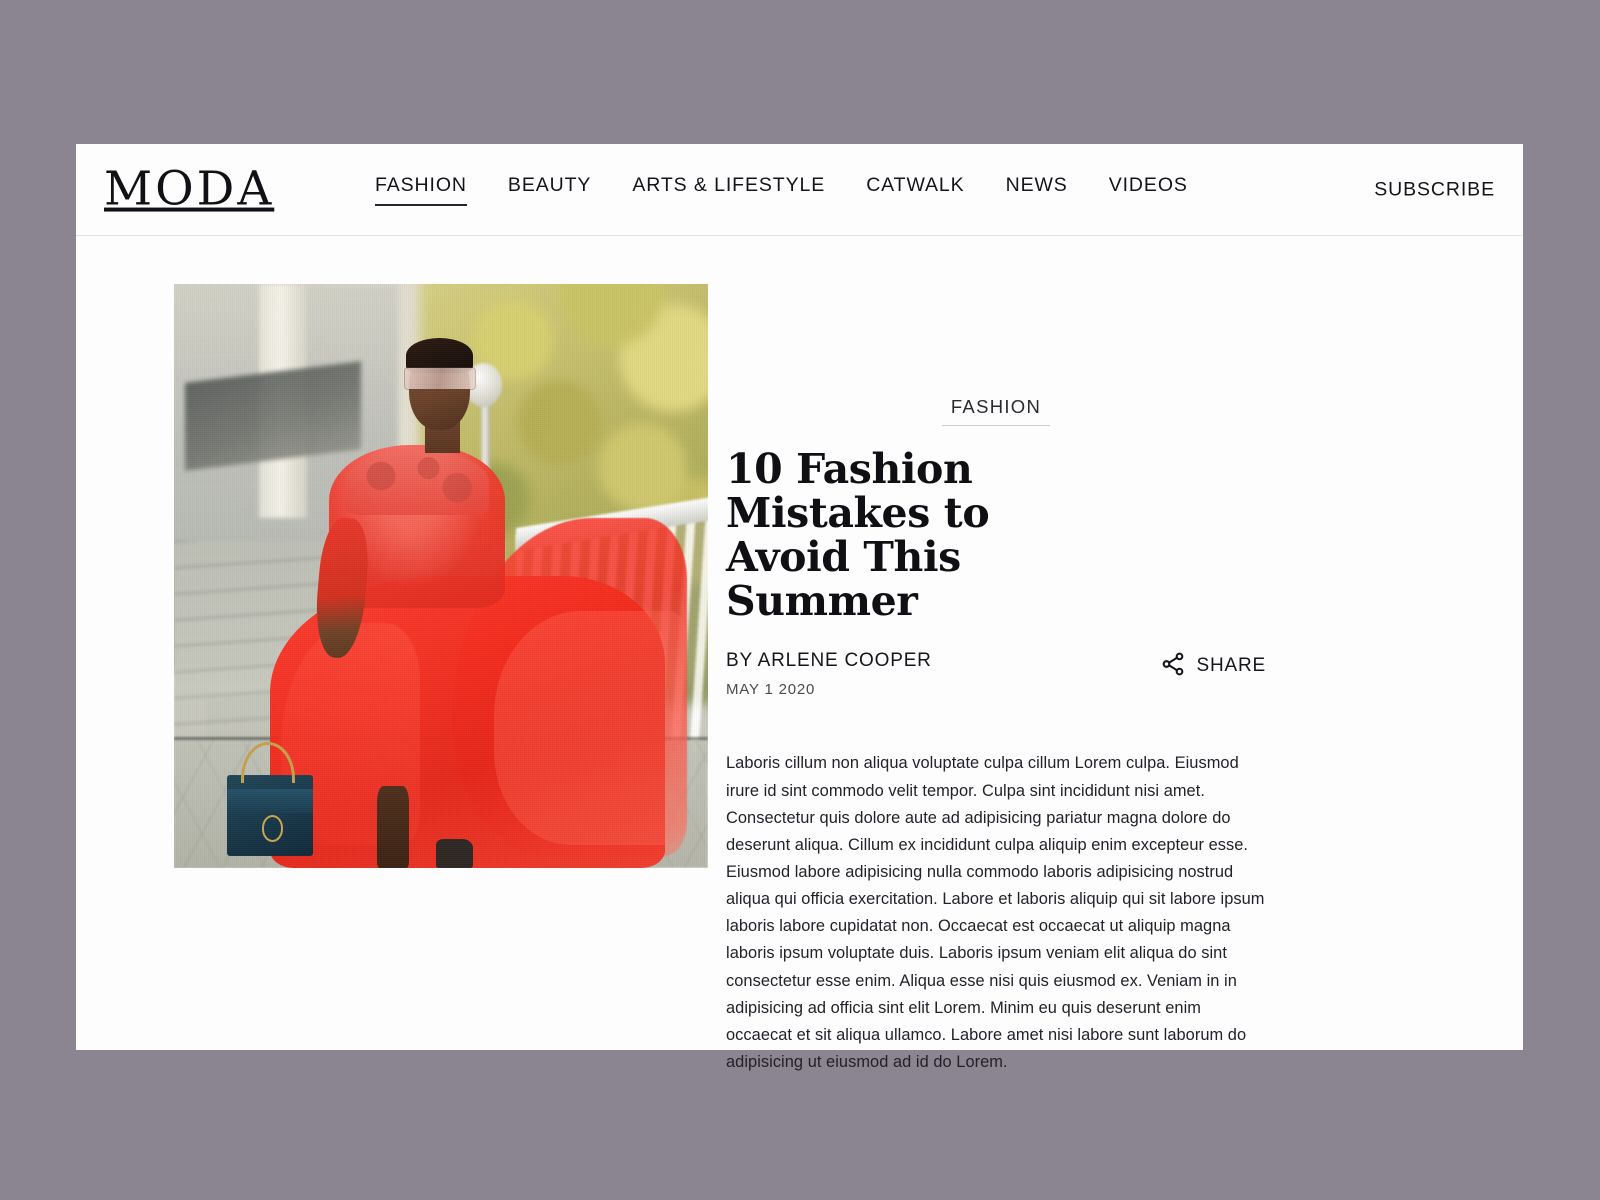  What do you see at coordinates (1173, 665) in the screenshot?
I see `share-nodes-icon` at bounding box center [1173, 665].